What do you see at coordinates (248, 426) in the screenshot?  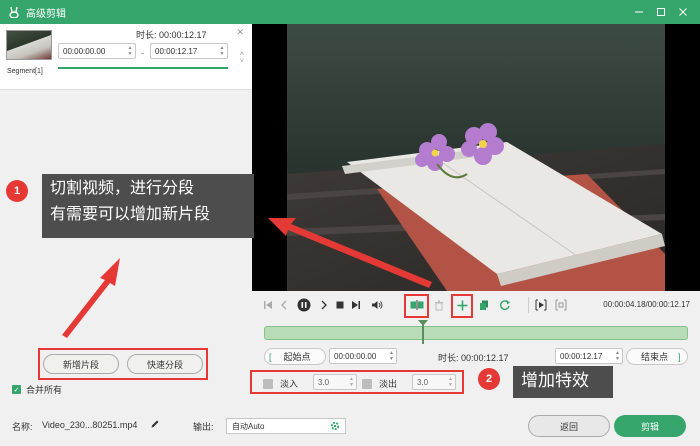 I see `output-format-value: 自动Auto` at bounding box center [248, 426].